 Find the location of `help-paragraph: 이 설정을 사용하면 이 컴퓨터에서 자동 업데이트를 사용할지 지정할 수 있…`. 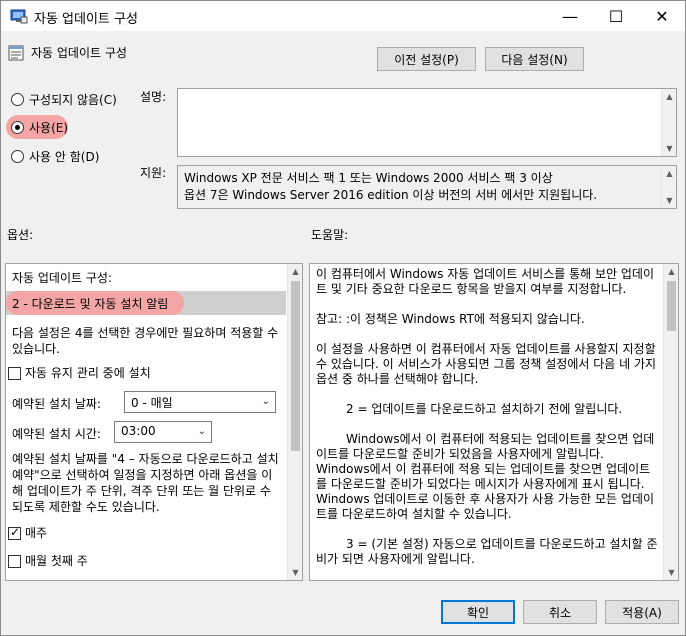

help-paragraph: 이 설정을 사용하면 이 컴퓨터에서 자동 업데이트를 사용할지 지정할 수 있… is located at coordinates (486, 364).